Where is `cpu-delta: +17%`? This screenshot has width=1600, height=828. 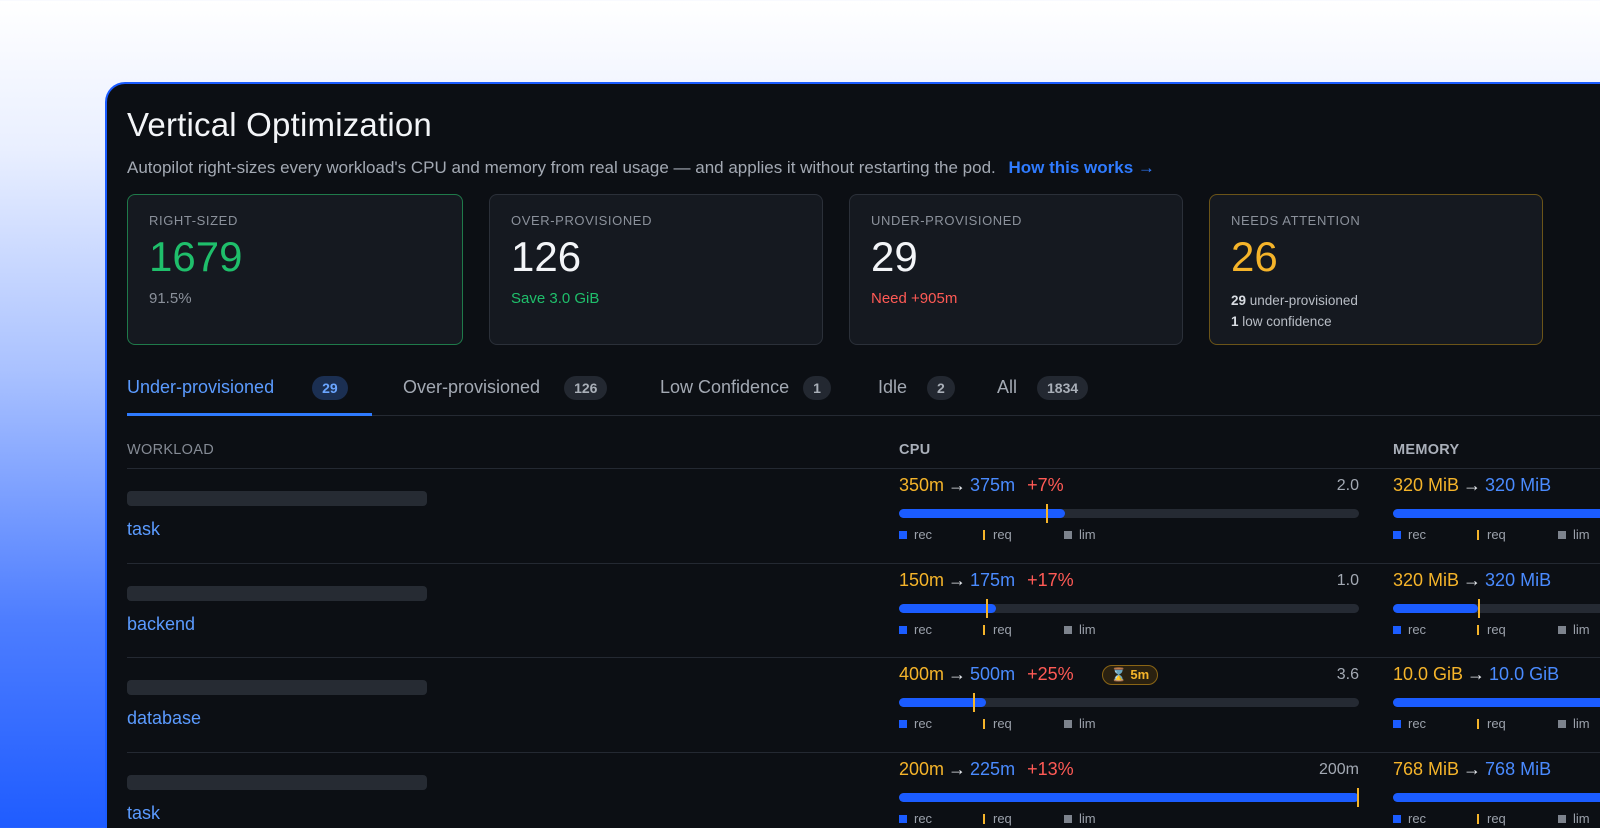
cpu-delta: +17% is located at coordinates (1050, 580).